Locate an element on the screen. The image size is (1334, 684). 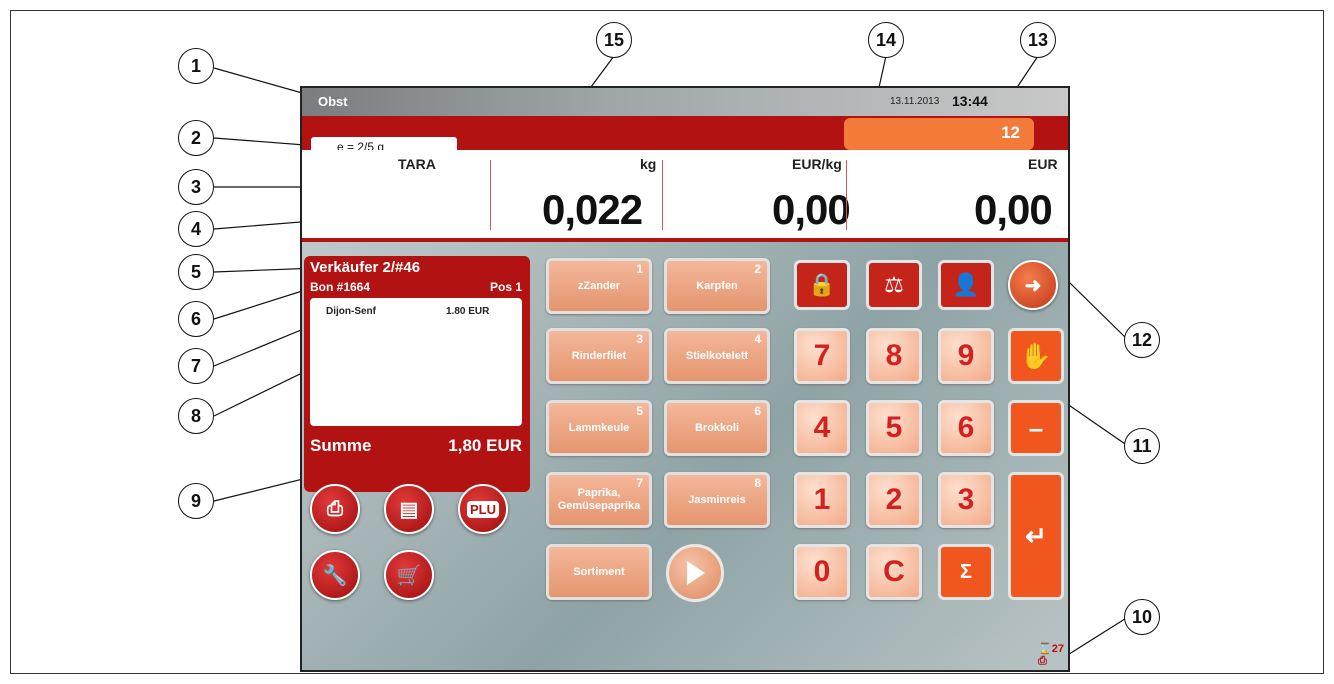
enter-button: ↵ is located at coordinates (1036, 536).